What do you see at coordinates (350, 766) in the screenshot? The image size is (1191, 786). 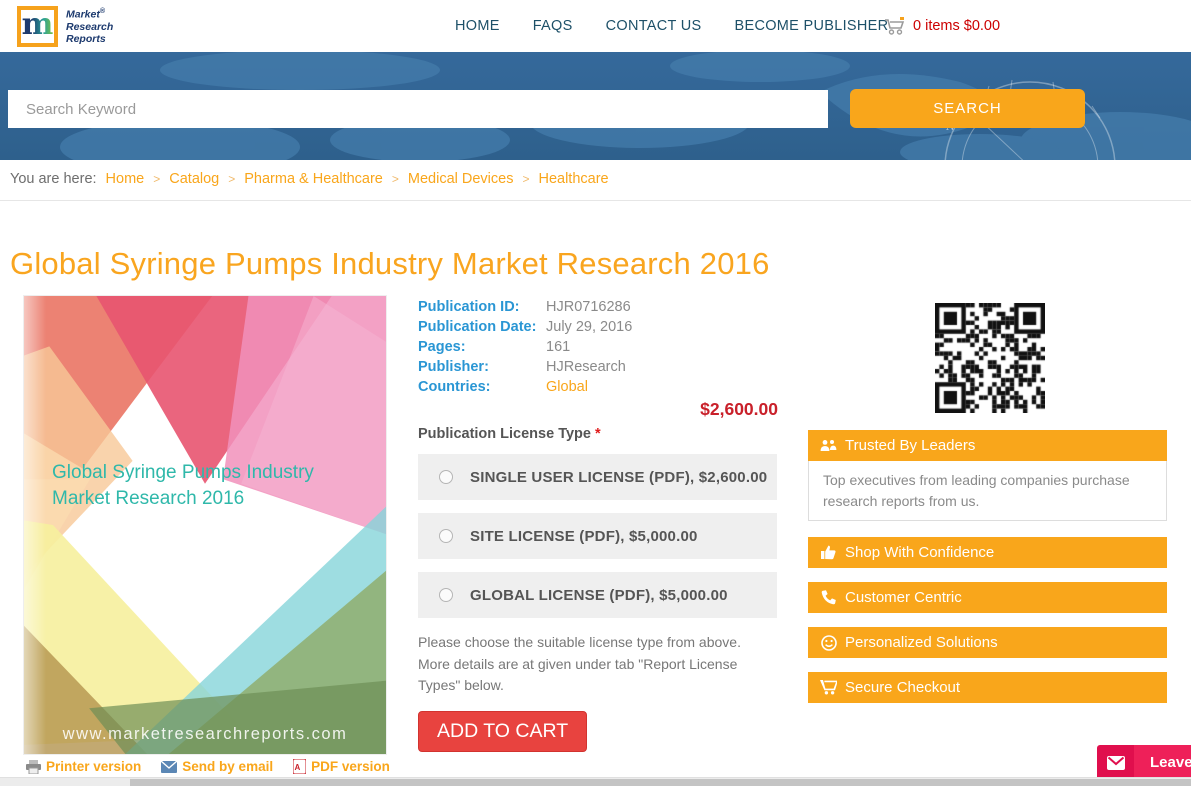 I see `pdf-version-label: PDF version` at bounding box center [350, 766].